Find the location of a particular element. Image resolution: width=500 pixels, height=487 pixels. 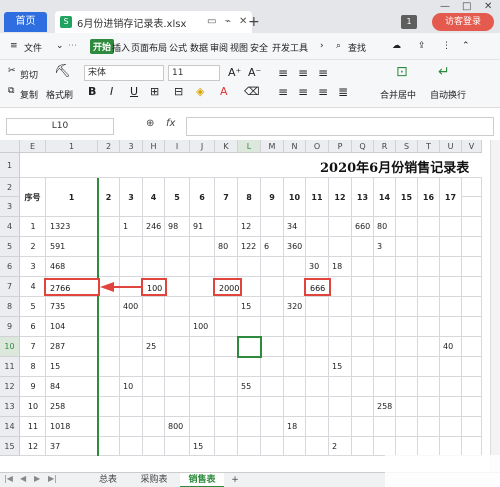

value-cell: 258 is located at coordinates (384, 407).